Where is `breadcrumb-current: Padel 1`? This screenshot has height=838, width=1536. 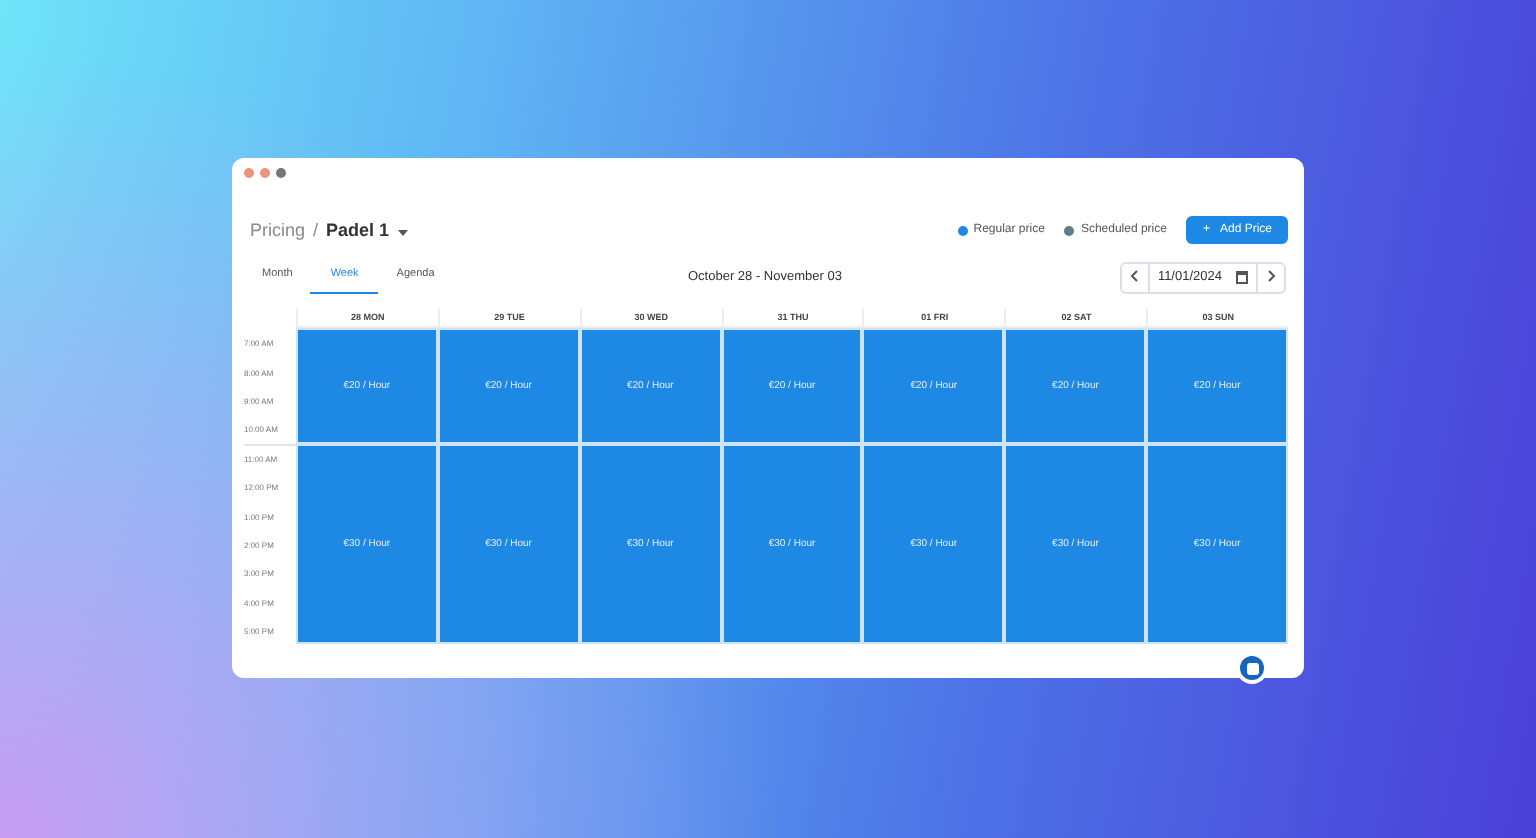
breadcrumb-current: Padel 1 is located at coordinates (358, 230).